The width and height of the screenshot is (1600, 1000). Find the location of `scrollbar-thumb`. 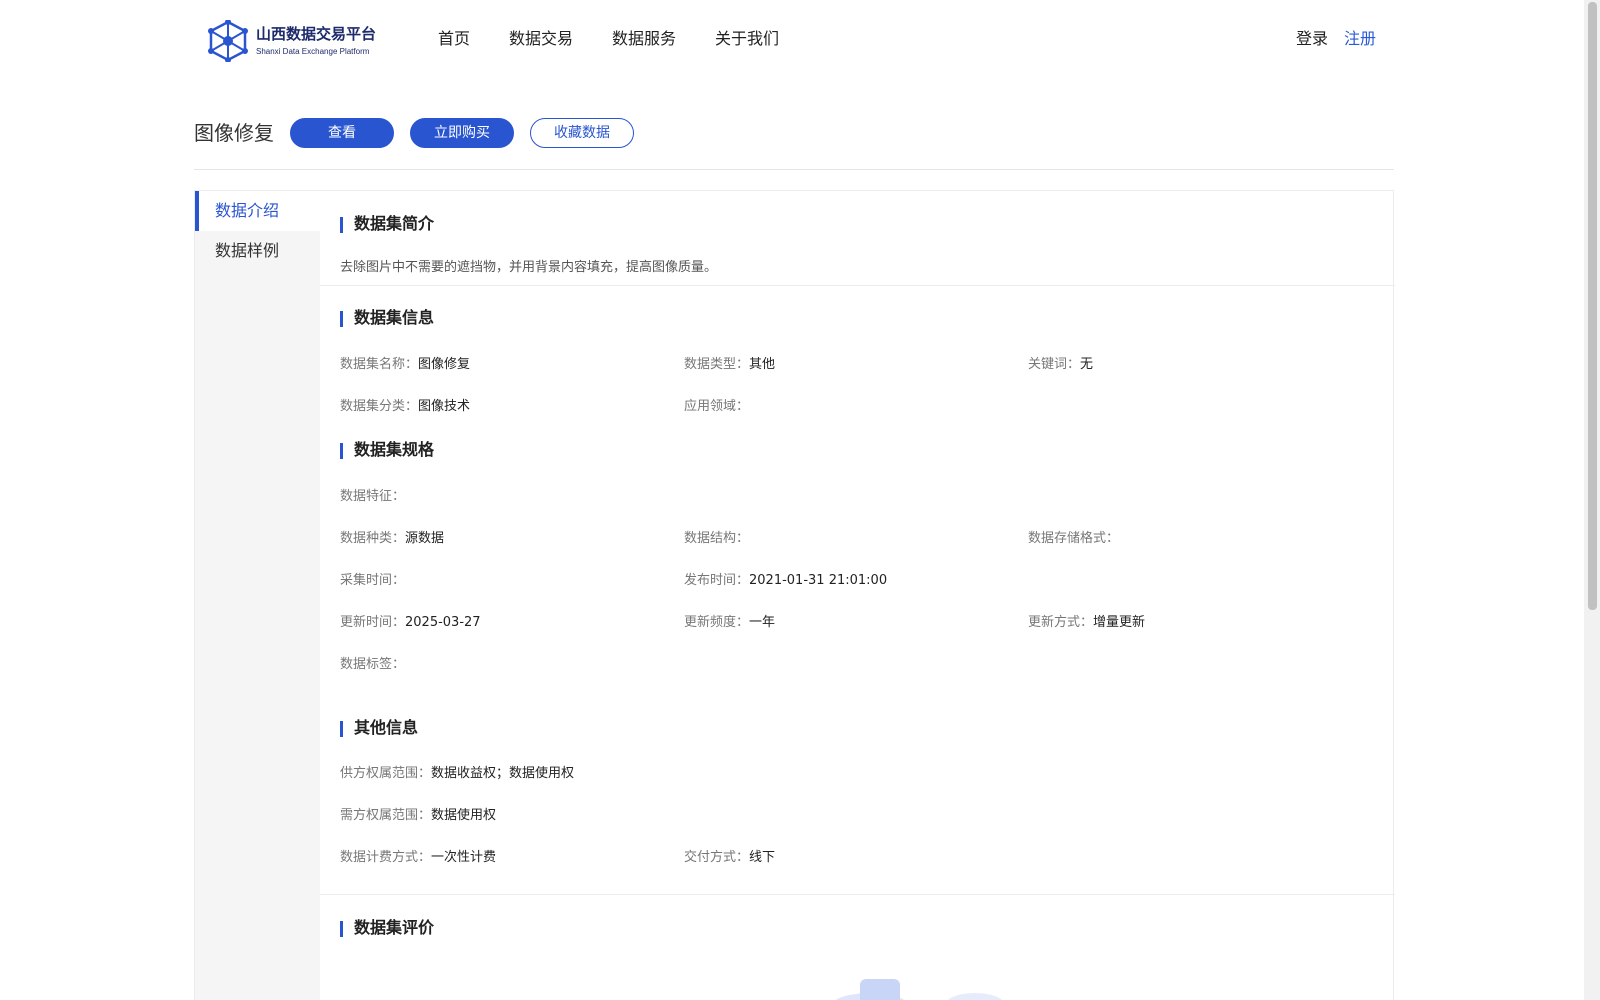

scrollbar-thumb is located at coordinates (1592, 306).